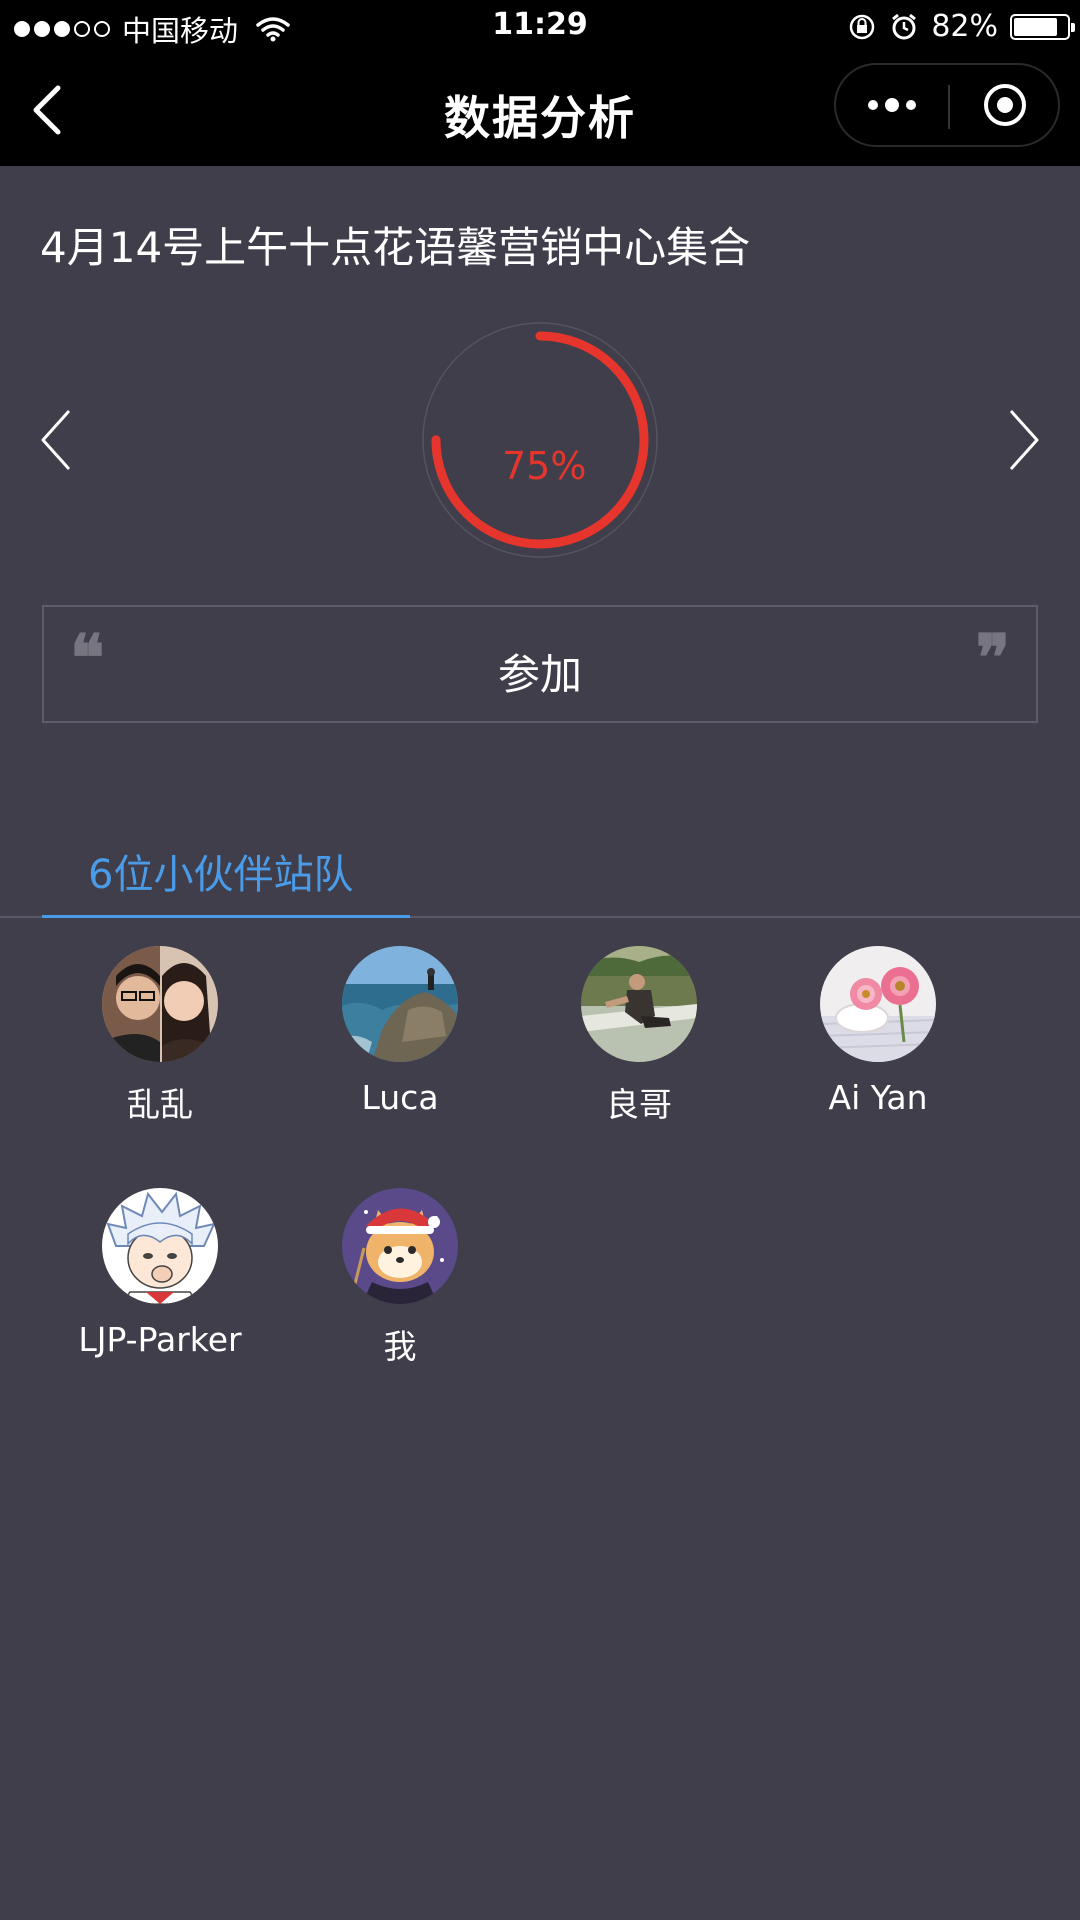 The width and height of the screenshot is (1080, 1920). I want to click on answer-text: 参加, so click(539, 674).